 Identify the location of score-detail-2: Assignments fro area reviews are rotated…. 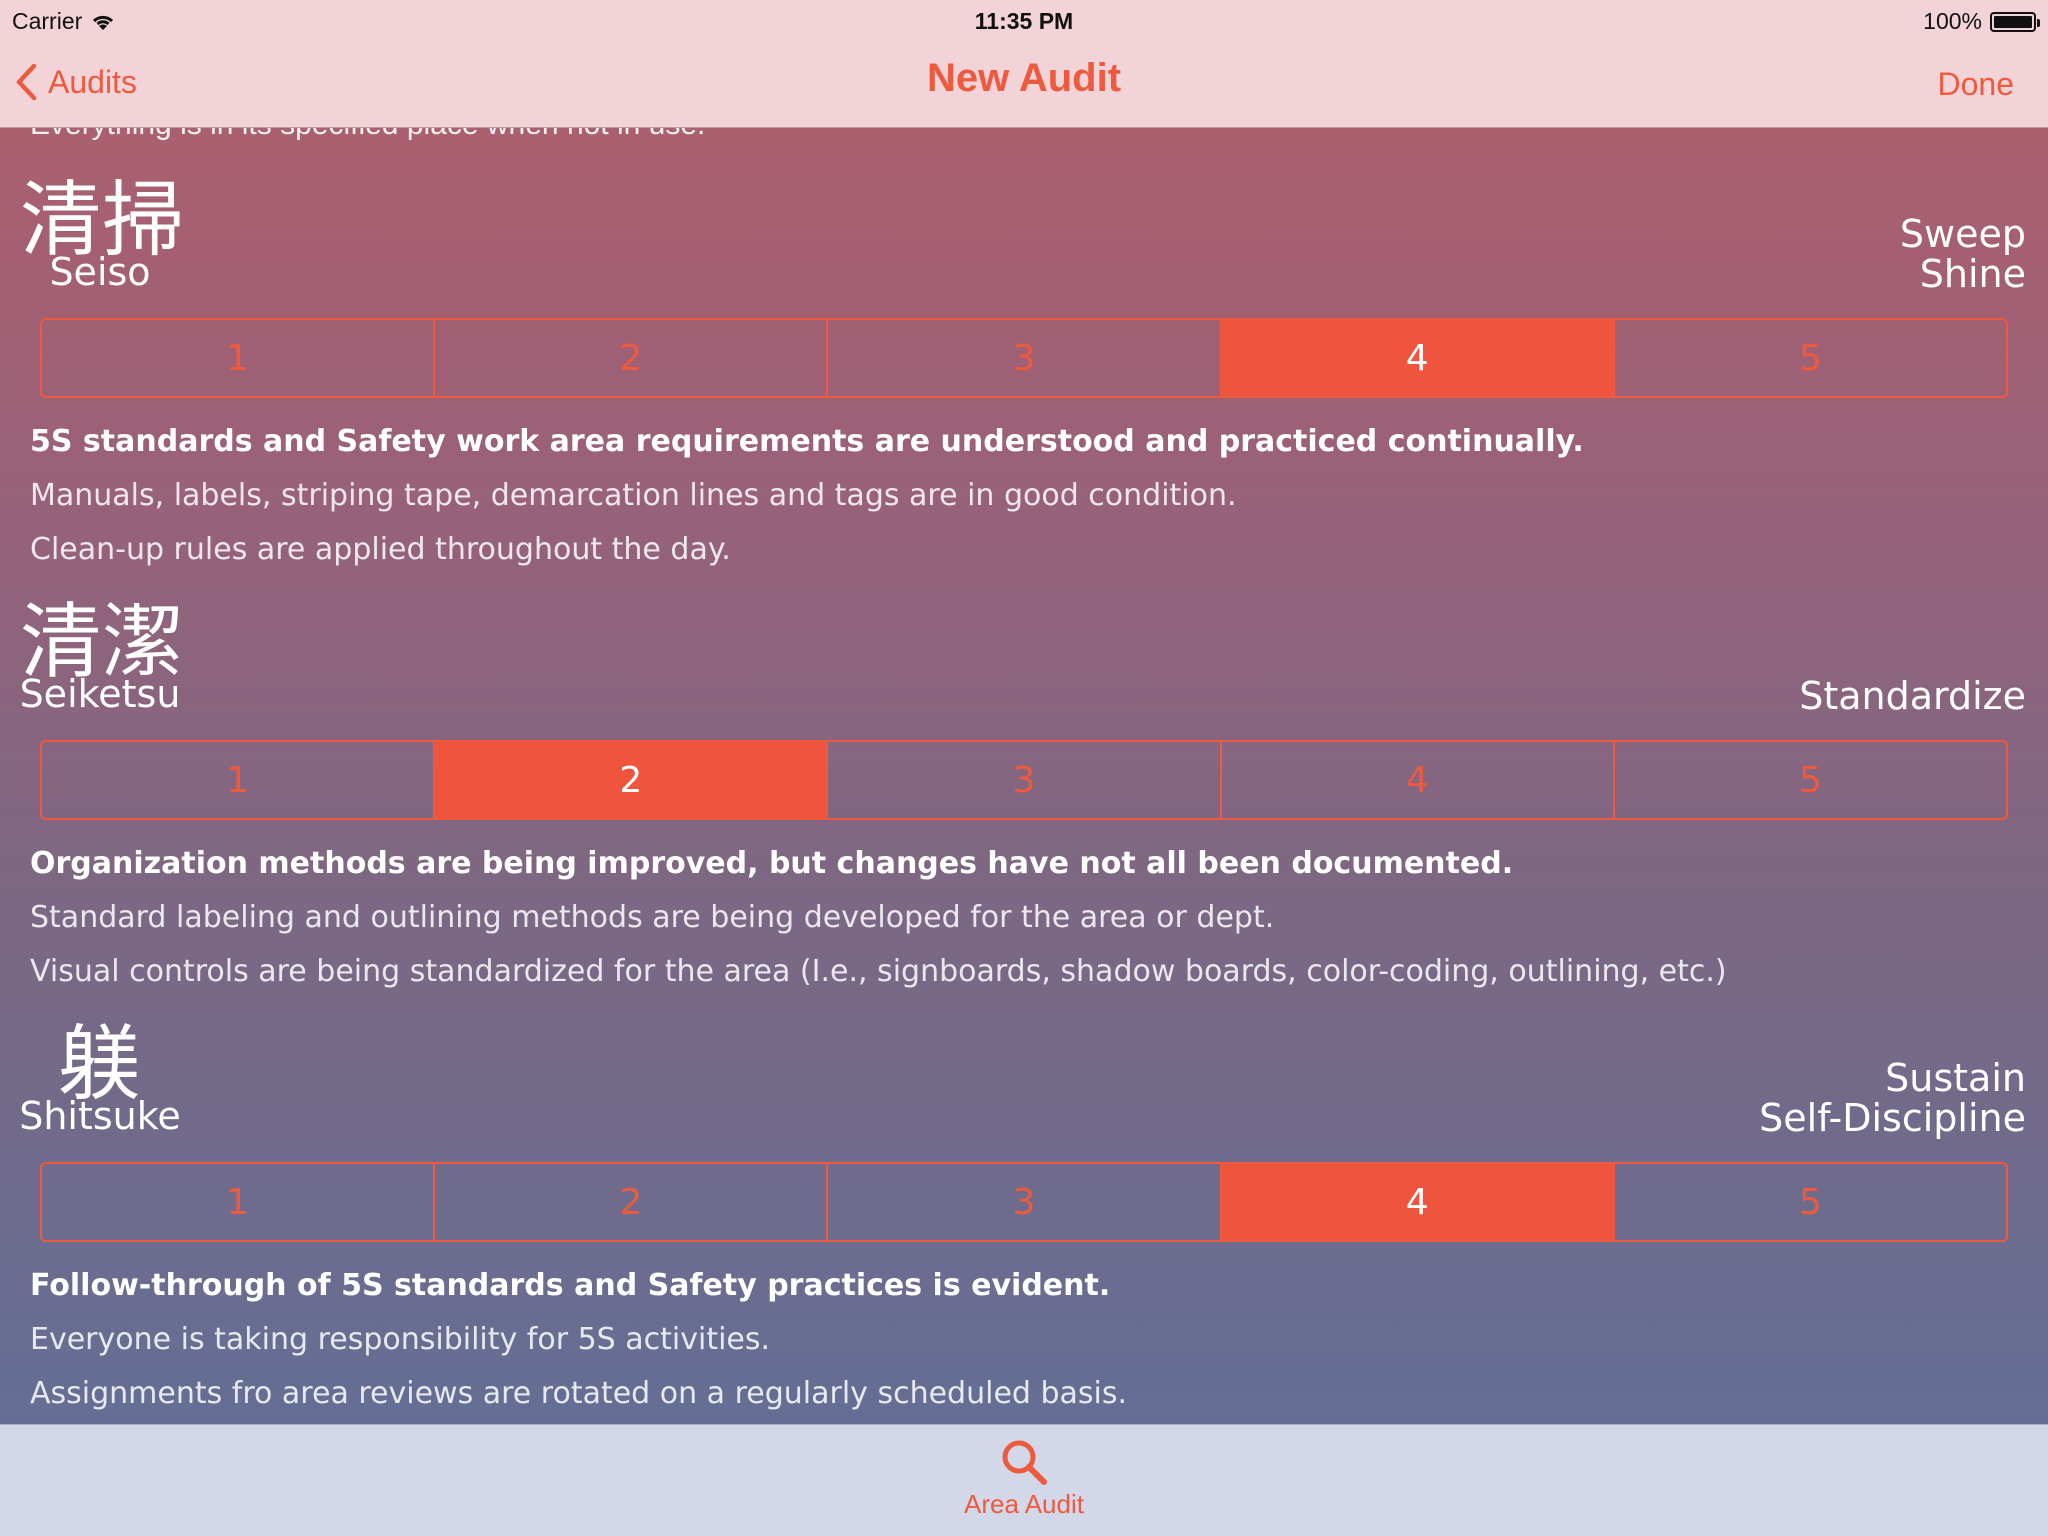
(579, 1393).